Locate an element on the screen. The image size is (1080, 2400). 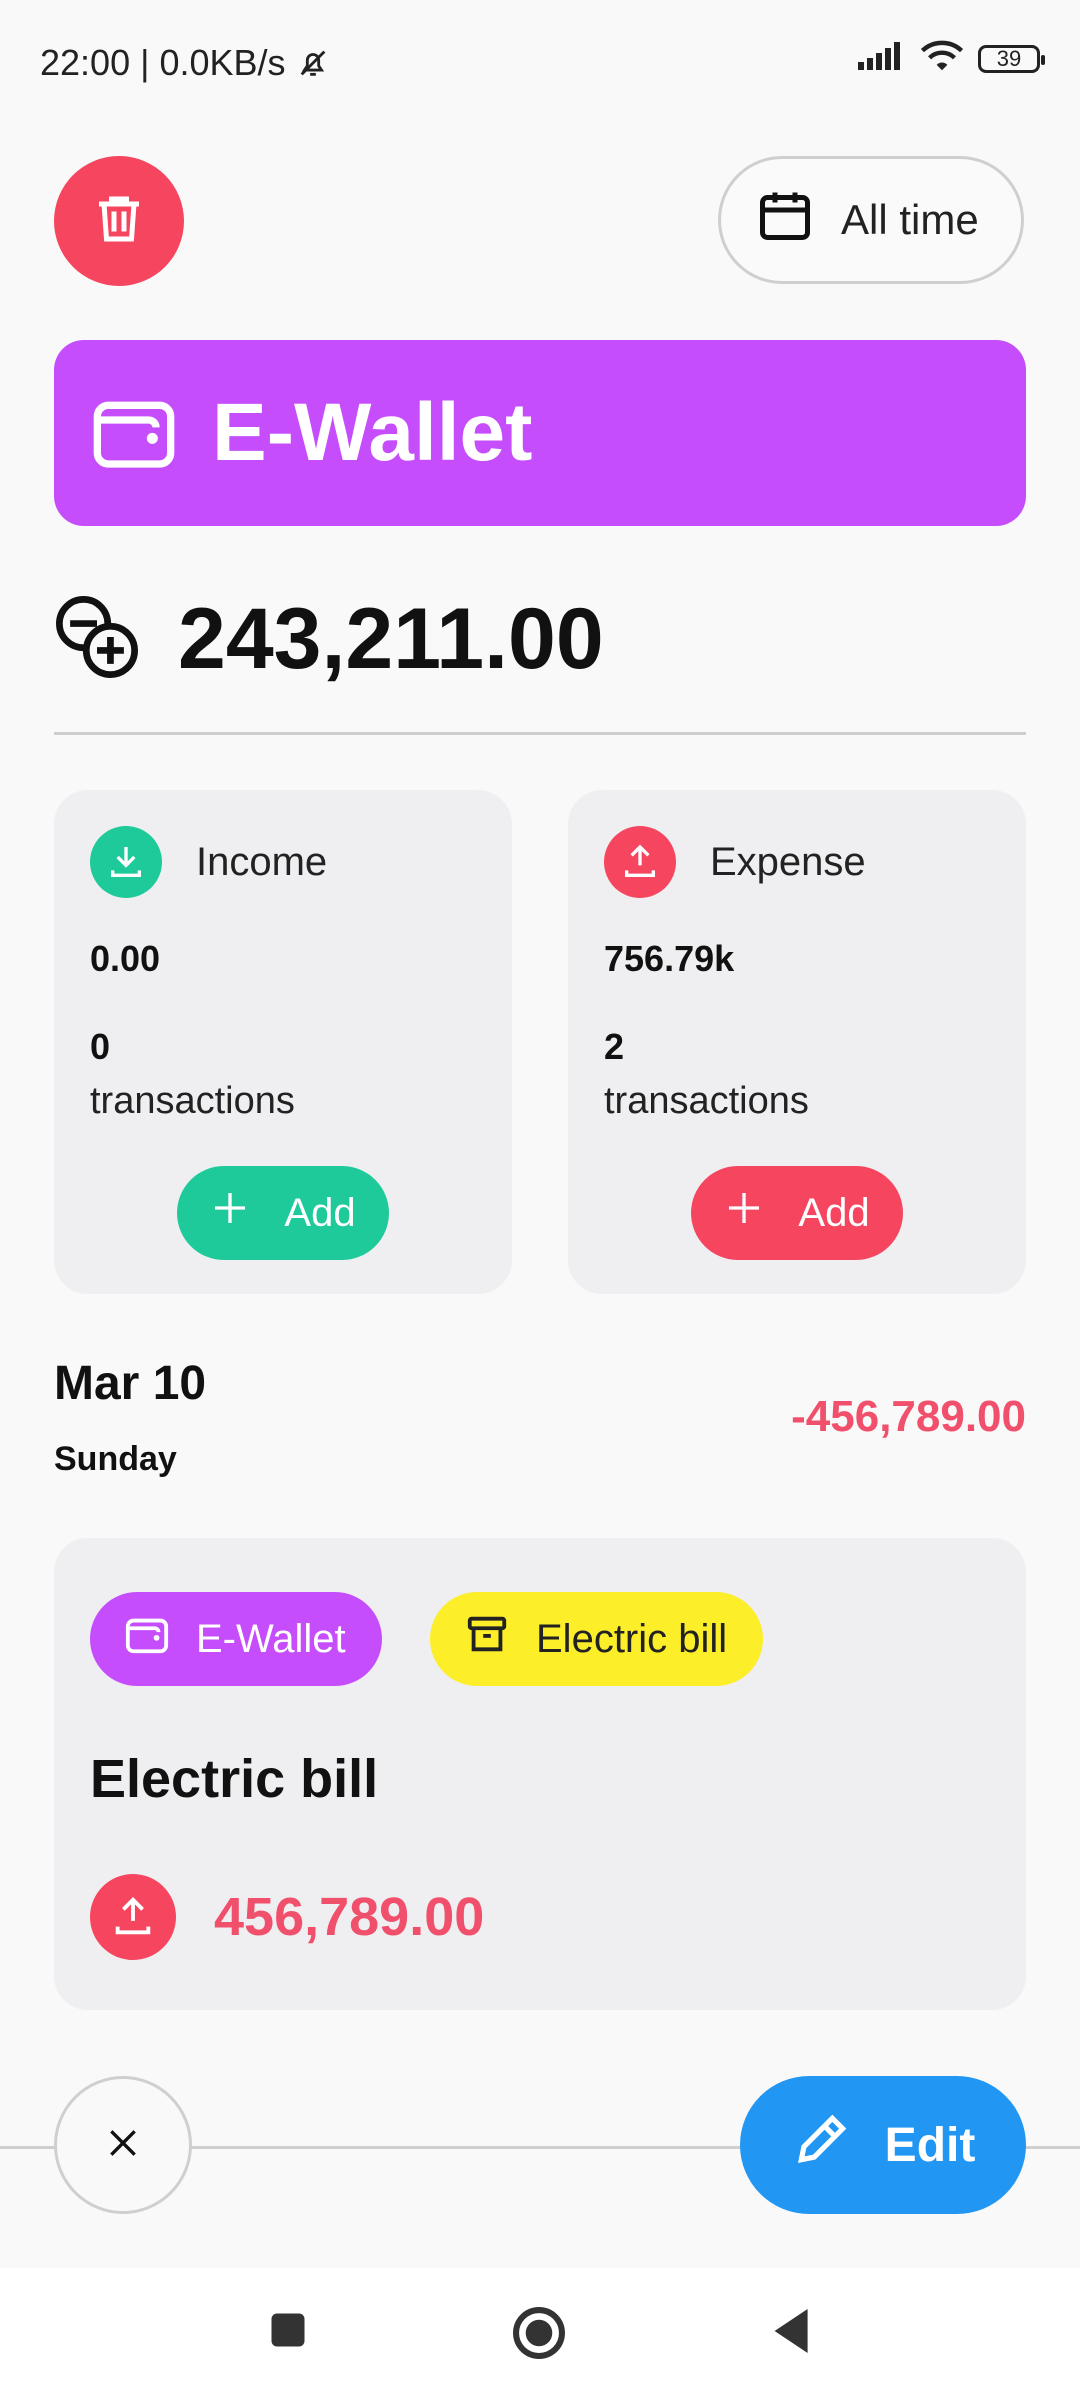
home-button is located at coordinates (539, 2335).